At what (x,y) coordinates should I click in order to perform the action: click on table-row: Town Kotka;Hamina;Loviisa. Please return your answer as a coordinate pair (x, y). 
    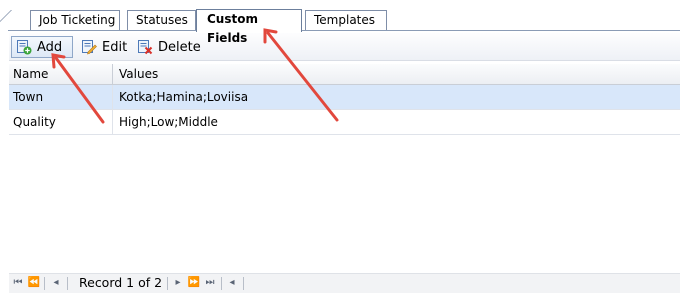
    Looking at the image, I should click on (344, 97).